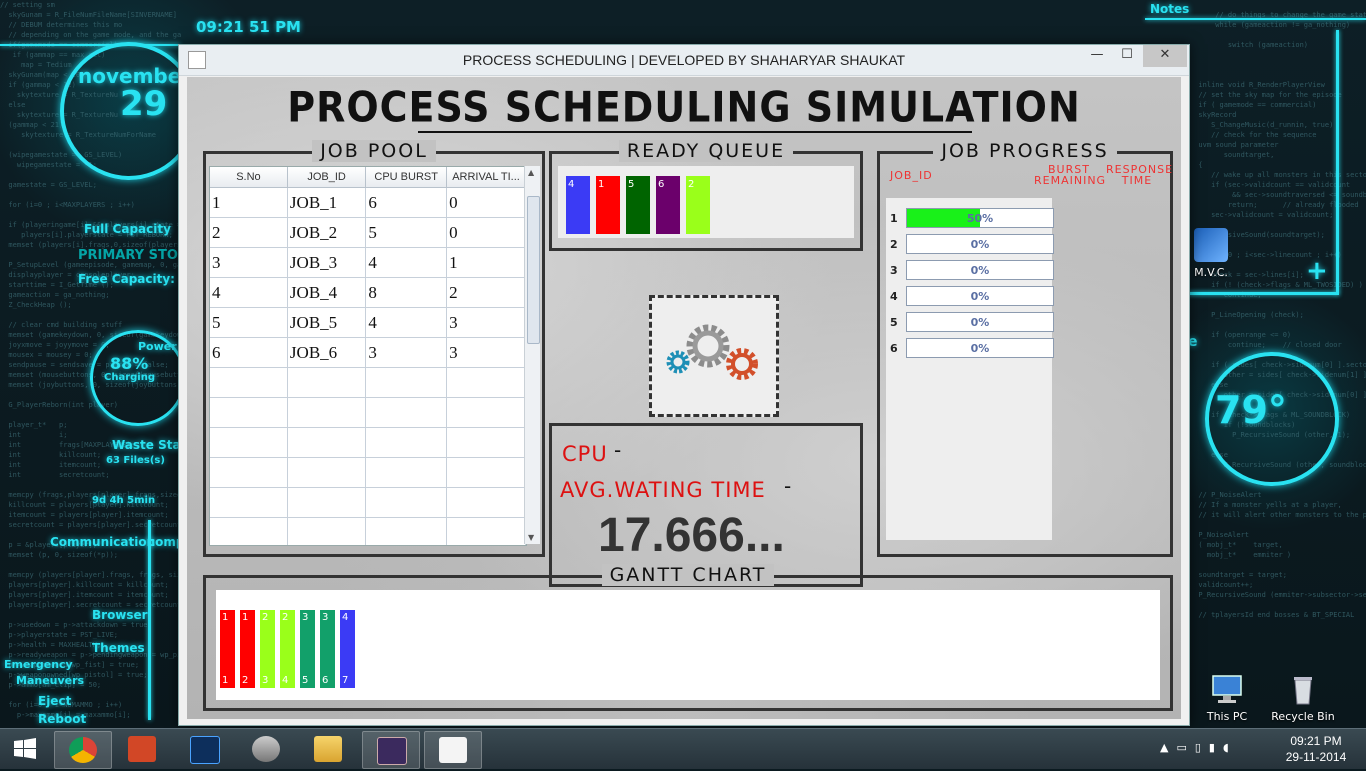 The width and height of the screenshot is (1366, 771). What do you see at coordinates (894, 244) in the screenshot?
I see `job-progress-id: 2` at bounding box center [894, 244].